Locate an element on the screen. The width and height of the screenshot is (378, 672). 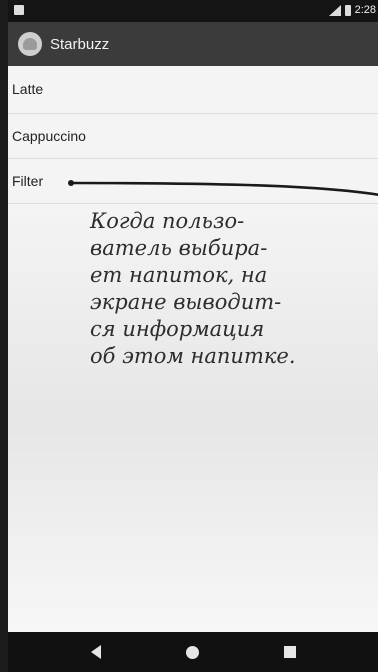
app-title: Starbuzz is located at coordinates (80, 44).